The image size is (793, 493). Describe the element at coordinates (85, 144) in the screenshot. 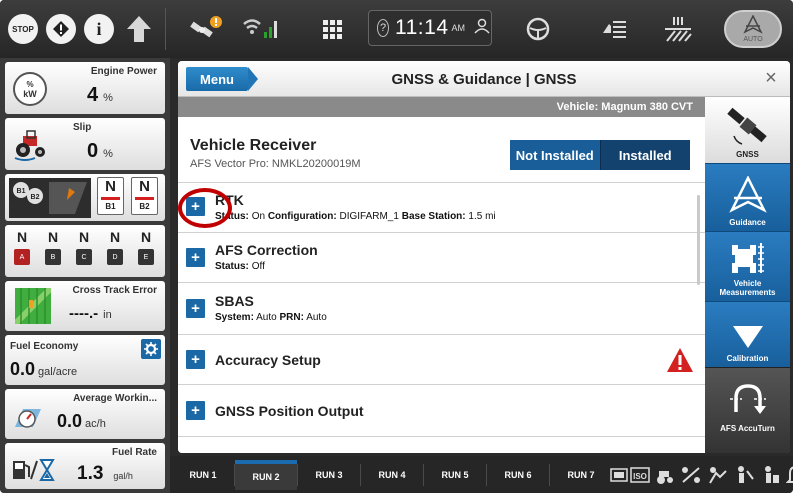

I see `slip-tile: Slip 0%` at that location.